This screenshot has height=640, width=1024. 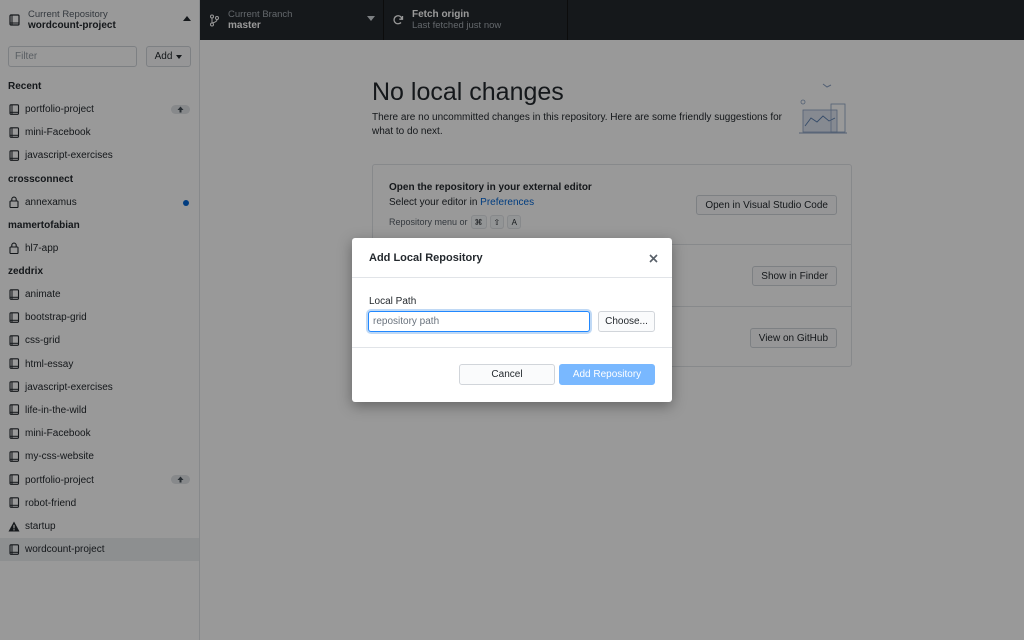 What do you see at coordinates (507, 374) in the screenshot?
I see `cancel-button: Cancel` at bounding box center [507, 374].